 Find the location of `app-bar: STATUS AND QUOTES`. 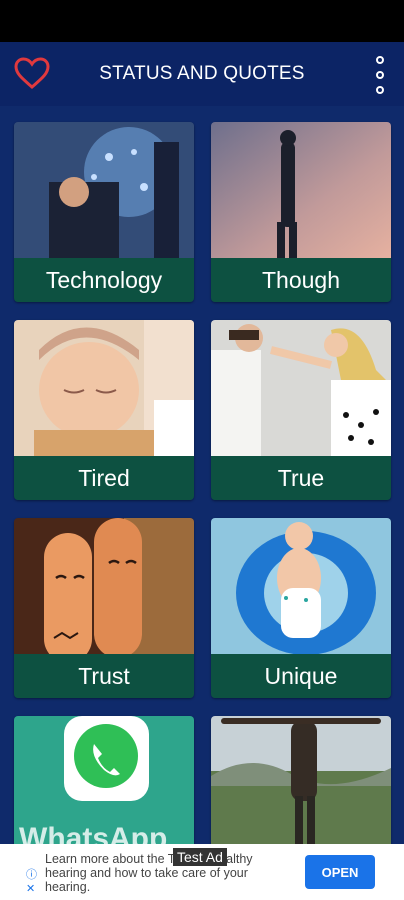

app-bar: STATUS AND QUOTES is located at coordinates (202, 74).